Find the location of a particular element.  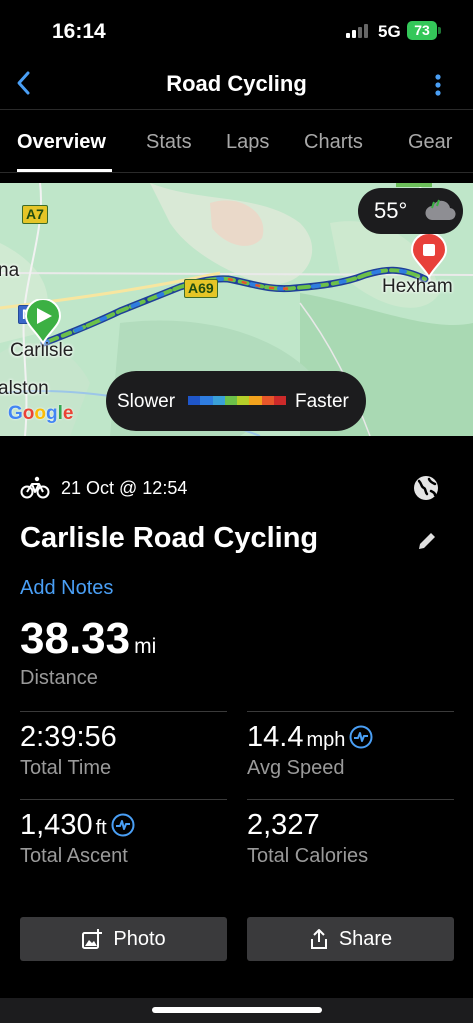

page-title: Road Cycling is located at coordinates (236, 83).